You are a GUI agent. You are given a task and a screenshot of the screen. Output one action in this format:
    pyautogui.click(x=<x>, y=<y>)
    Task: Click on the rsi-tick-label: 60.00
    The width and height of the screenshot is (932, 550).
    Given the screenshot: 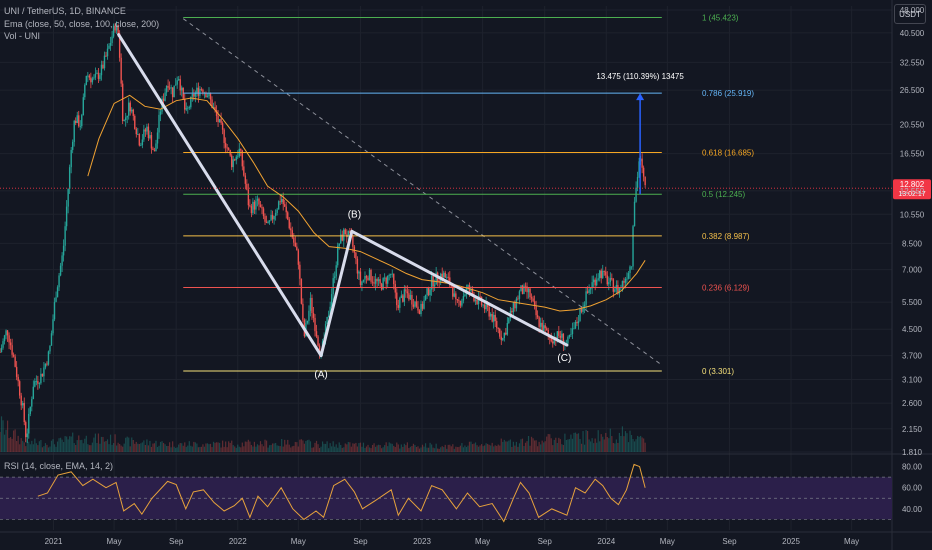 What is the action you would take?
    pyautogui.click(x=912, y=488)
    